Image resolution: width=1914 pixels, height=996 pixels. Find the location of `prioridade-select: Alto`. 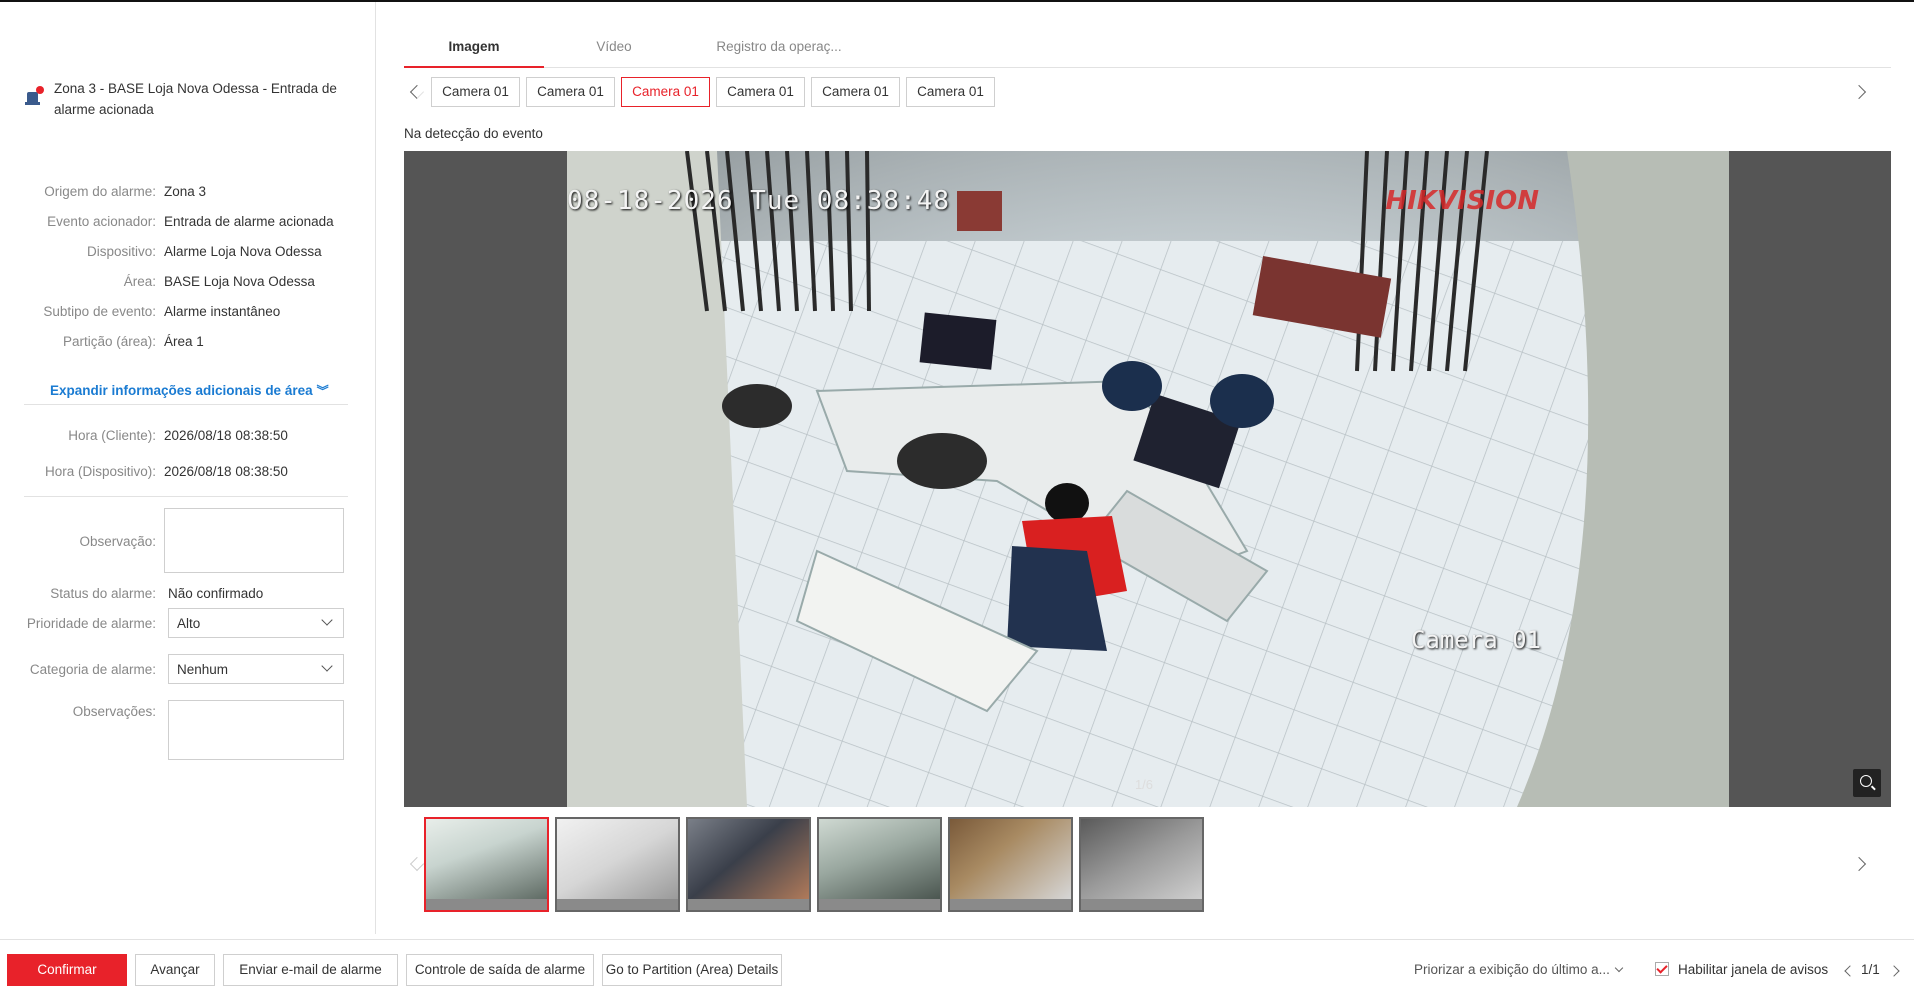

prioridade-select: Alto is located at coordinates (256, 623).